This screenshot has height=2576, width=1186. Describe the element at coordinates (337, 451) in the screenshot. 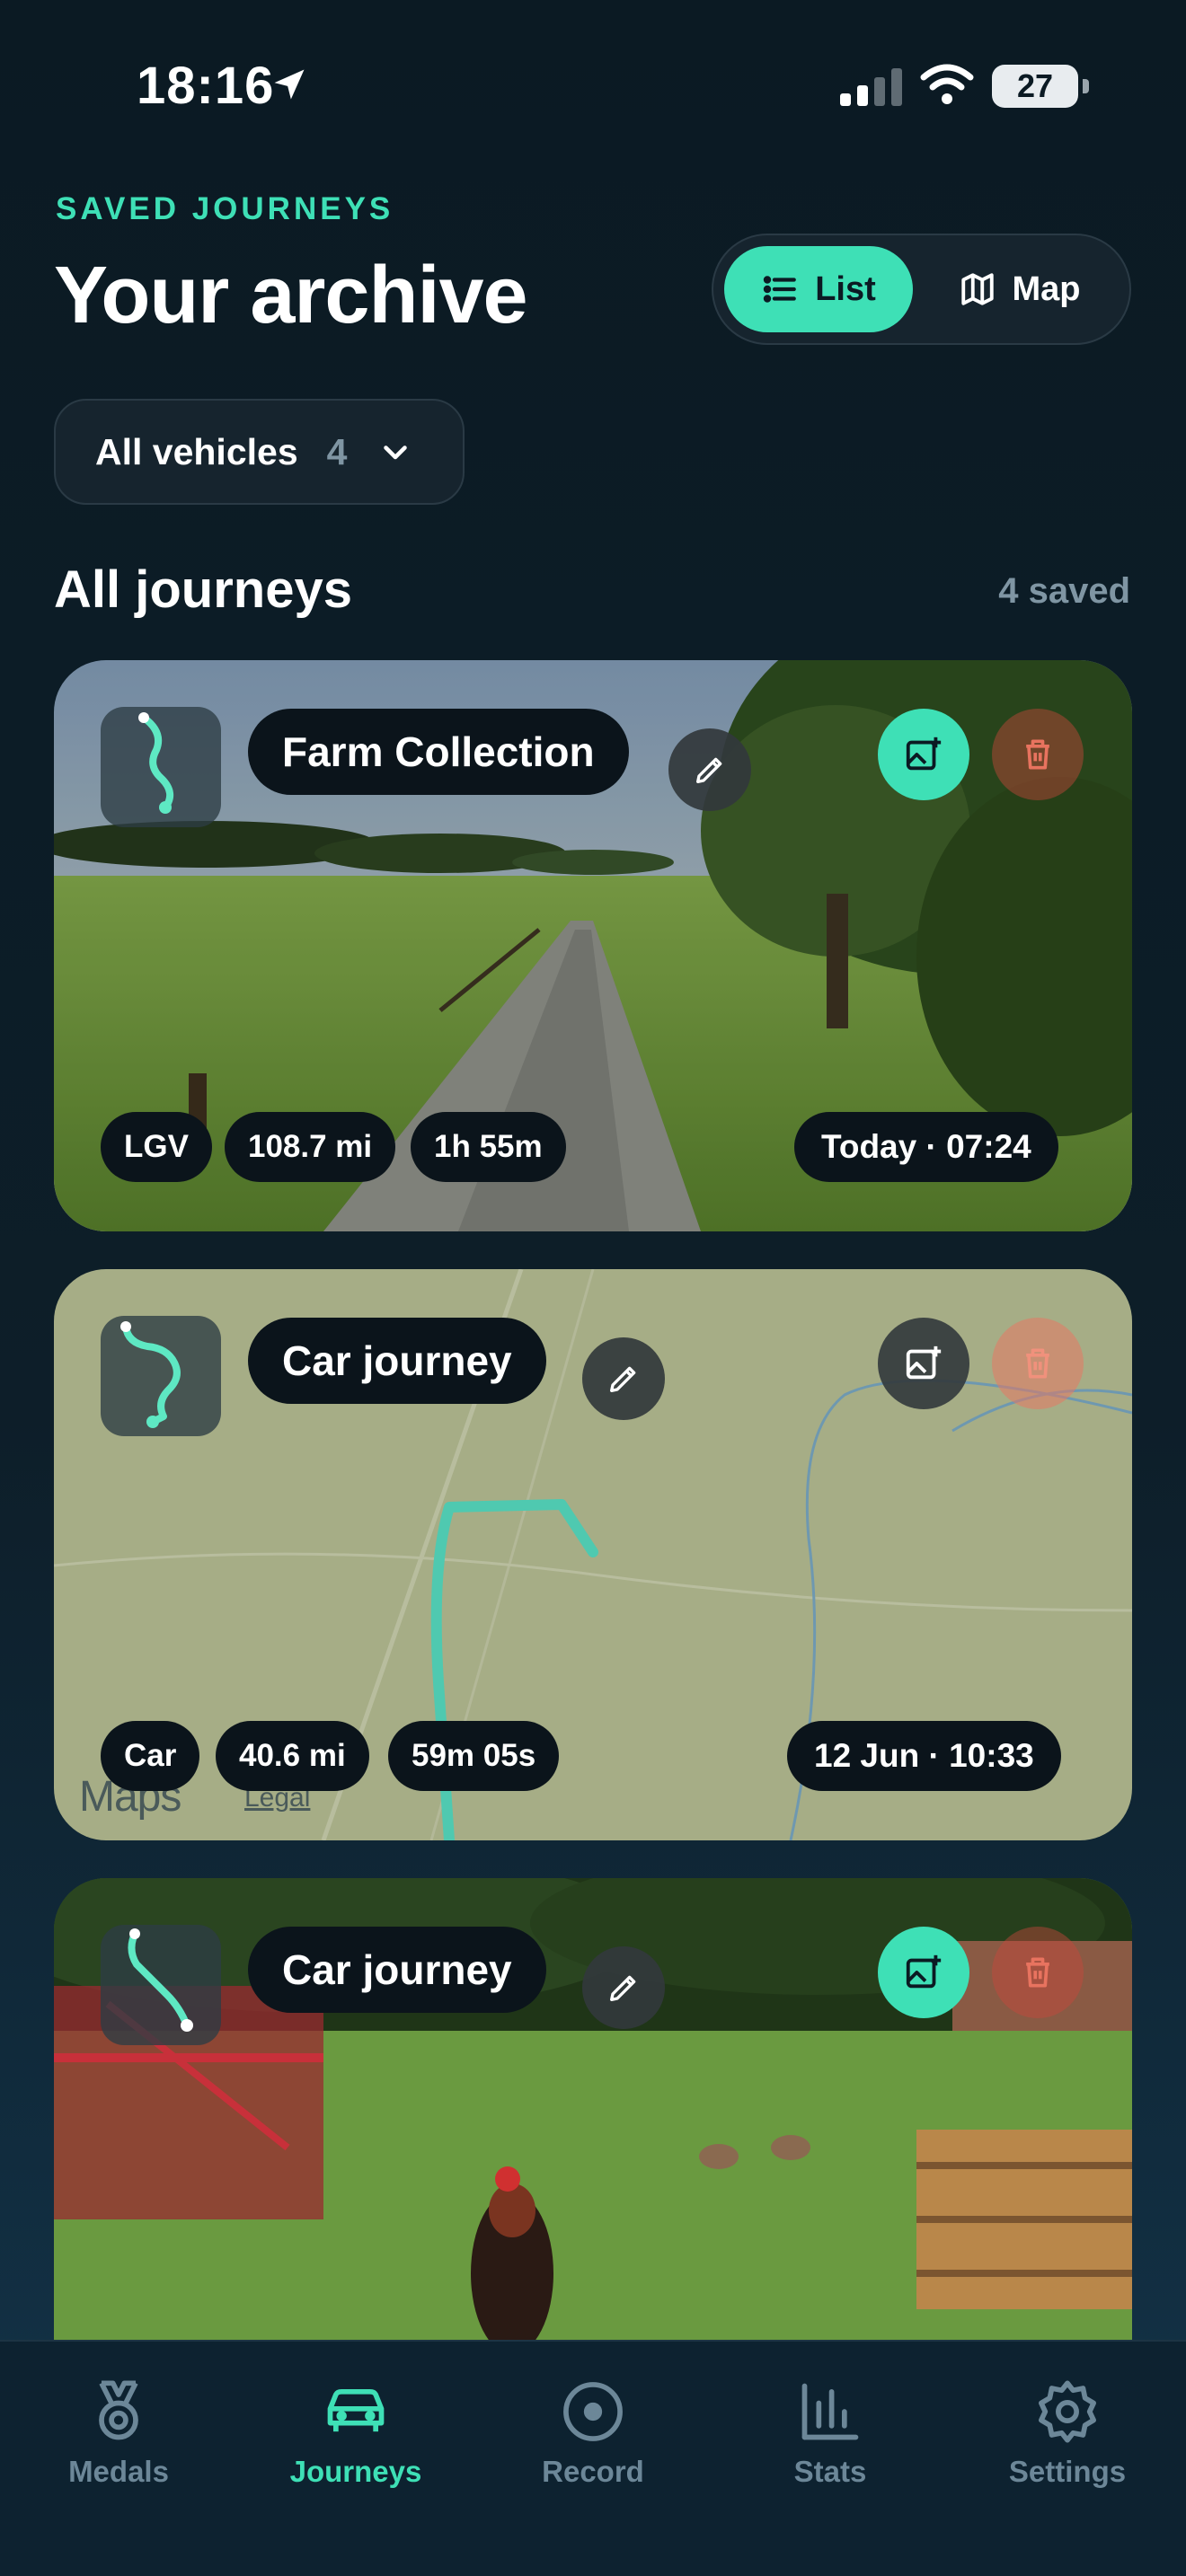

I see `vehicle-filter-count: 4` at that location.